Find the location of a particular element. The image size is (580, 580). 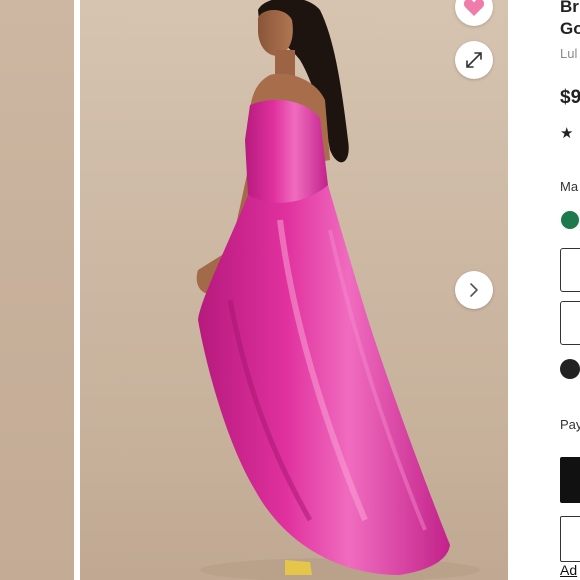

product-title: Br Go is located at coordinates (570, 20).